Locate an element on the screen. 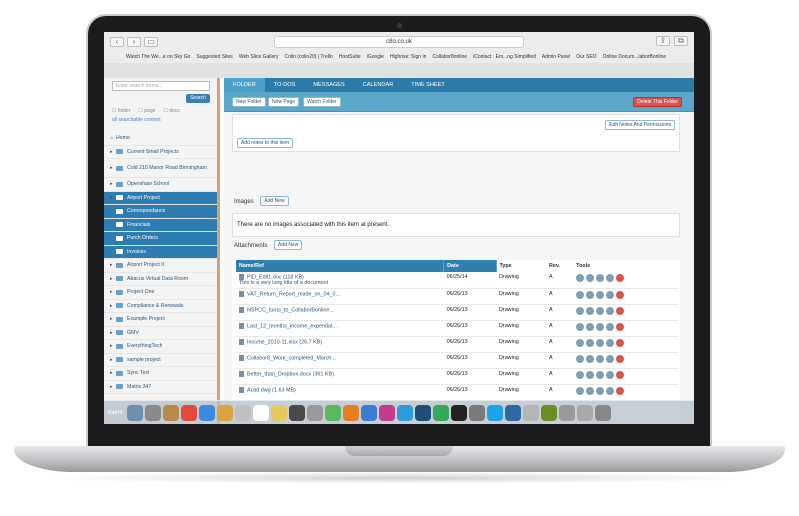 This screenshot has height=516, width=799. sidebar-item: ▸ Sync Test is located at coordinates (160, 374).